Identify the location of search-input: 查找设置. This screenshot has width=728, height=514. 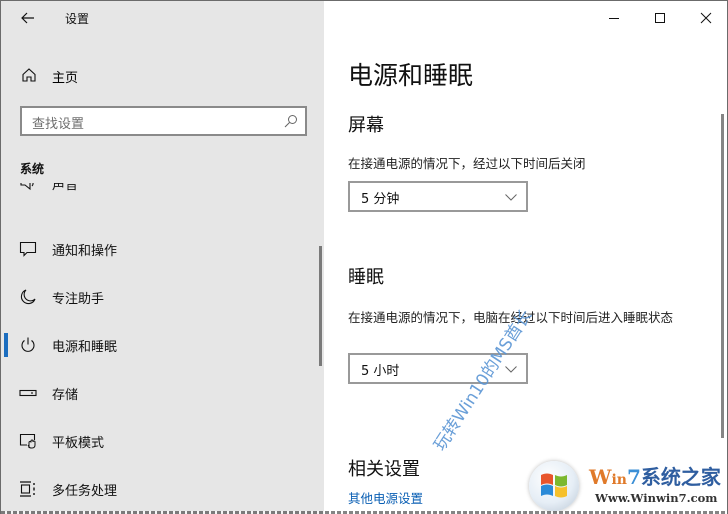
(163, 121).